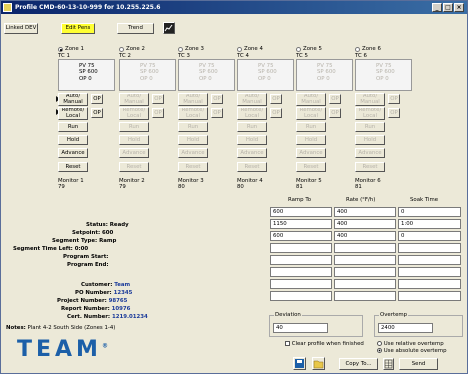 This screenshot has width=468, height=374. What do you see at coordinates (318, 363) in the screenshot?
I see `open-button` at bounding box center [318, 363].